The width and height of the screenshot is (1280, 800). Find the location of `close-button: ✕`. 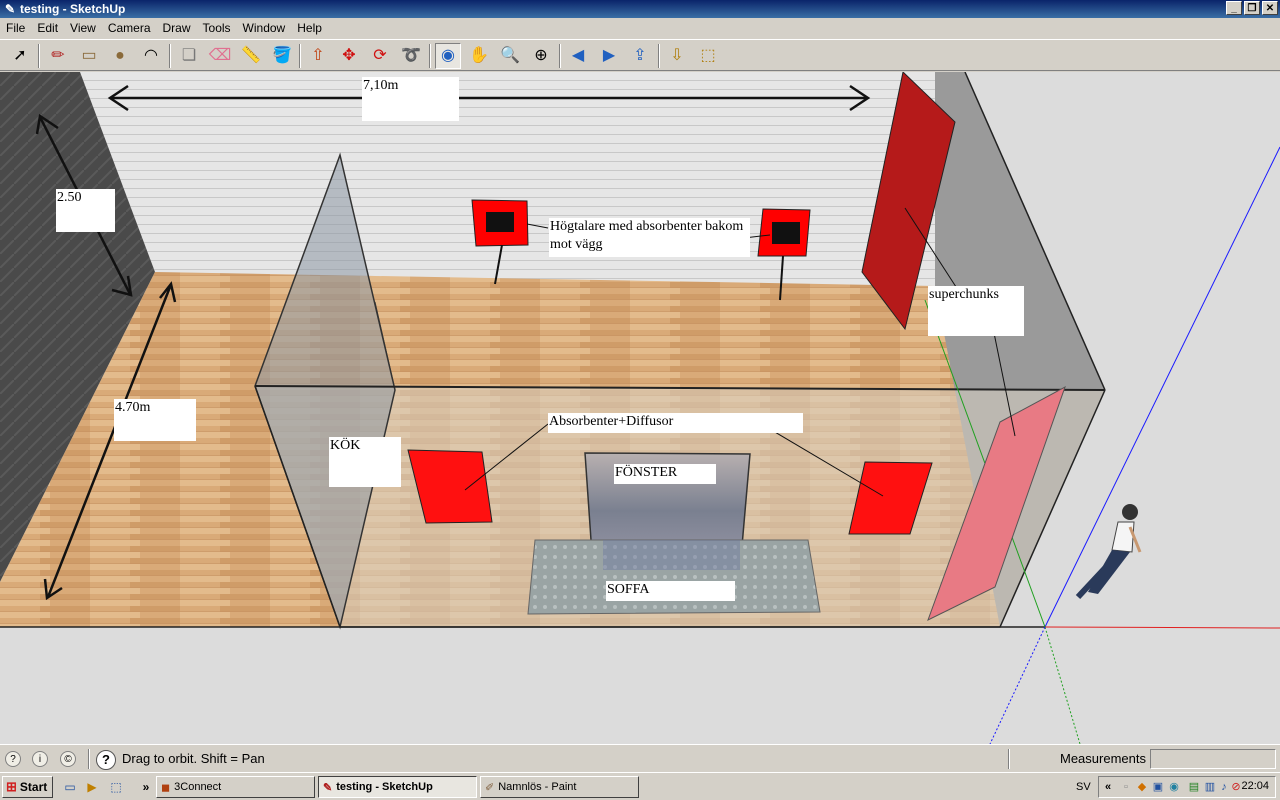

close-button: ✕ is located at coordinates (1270, 8).